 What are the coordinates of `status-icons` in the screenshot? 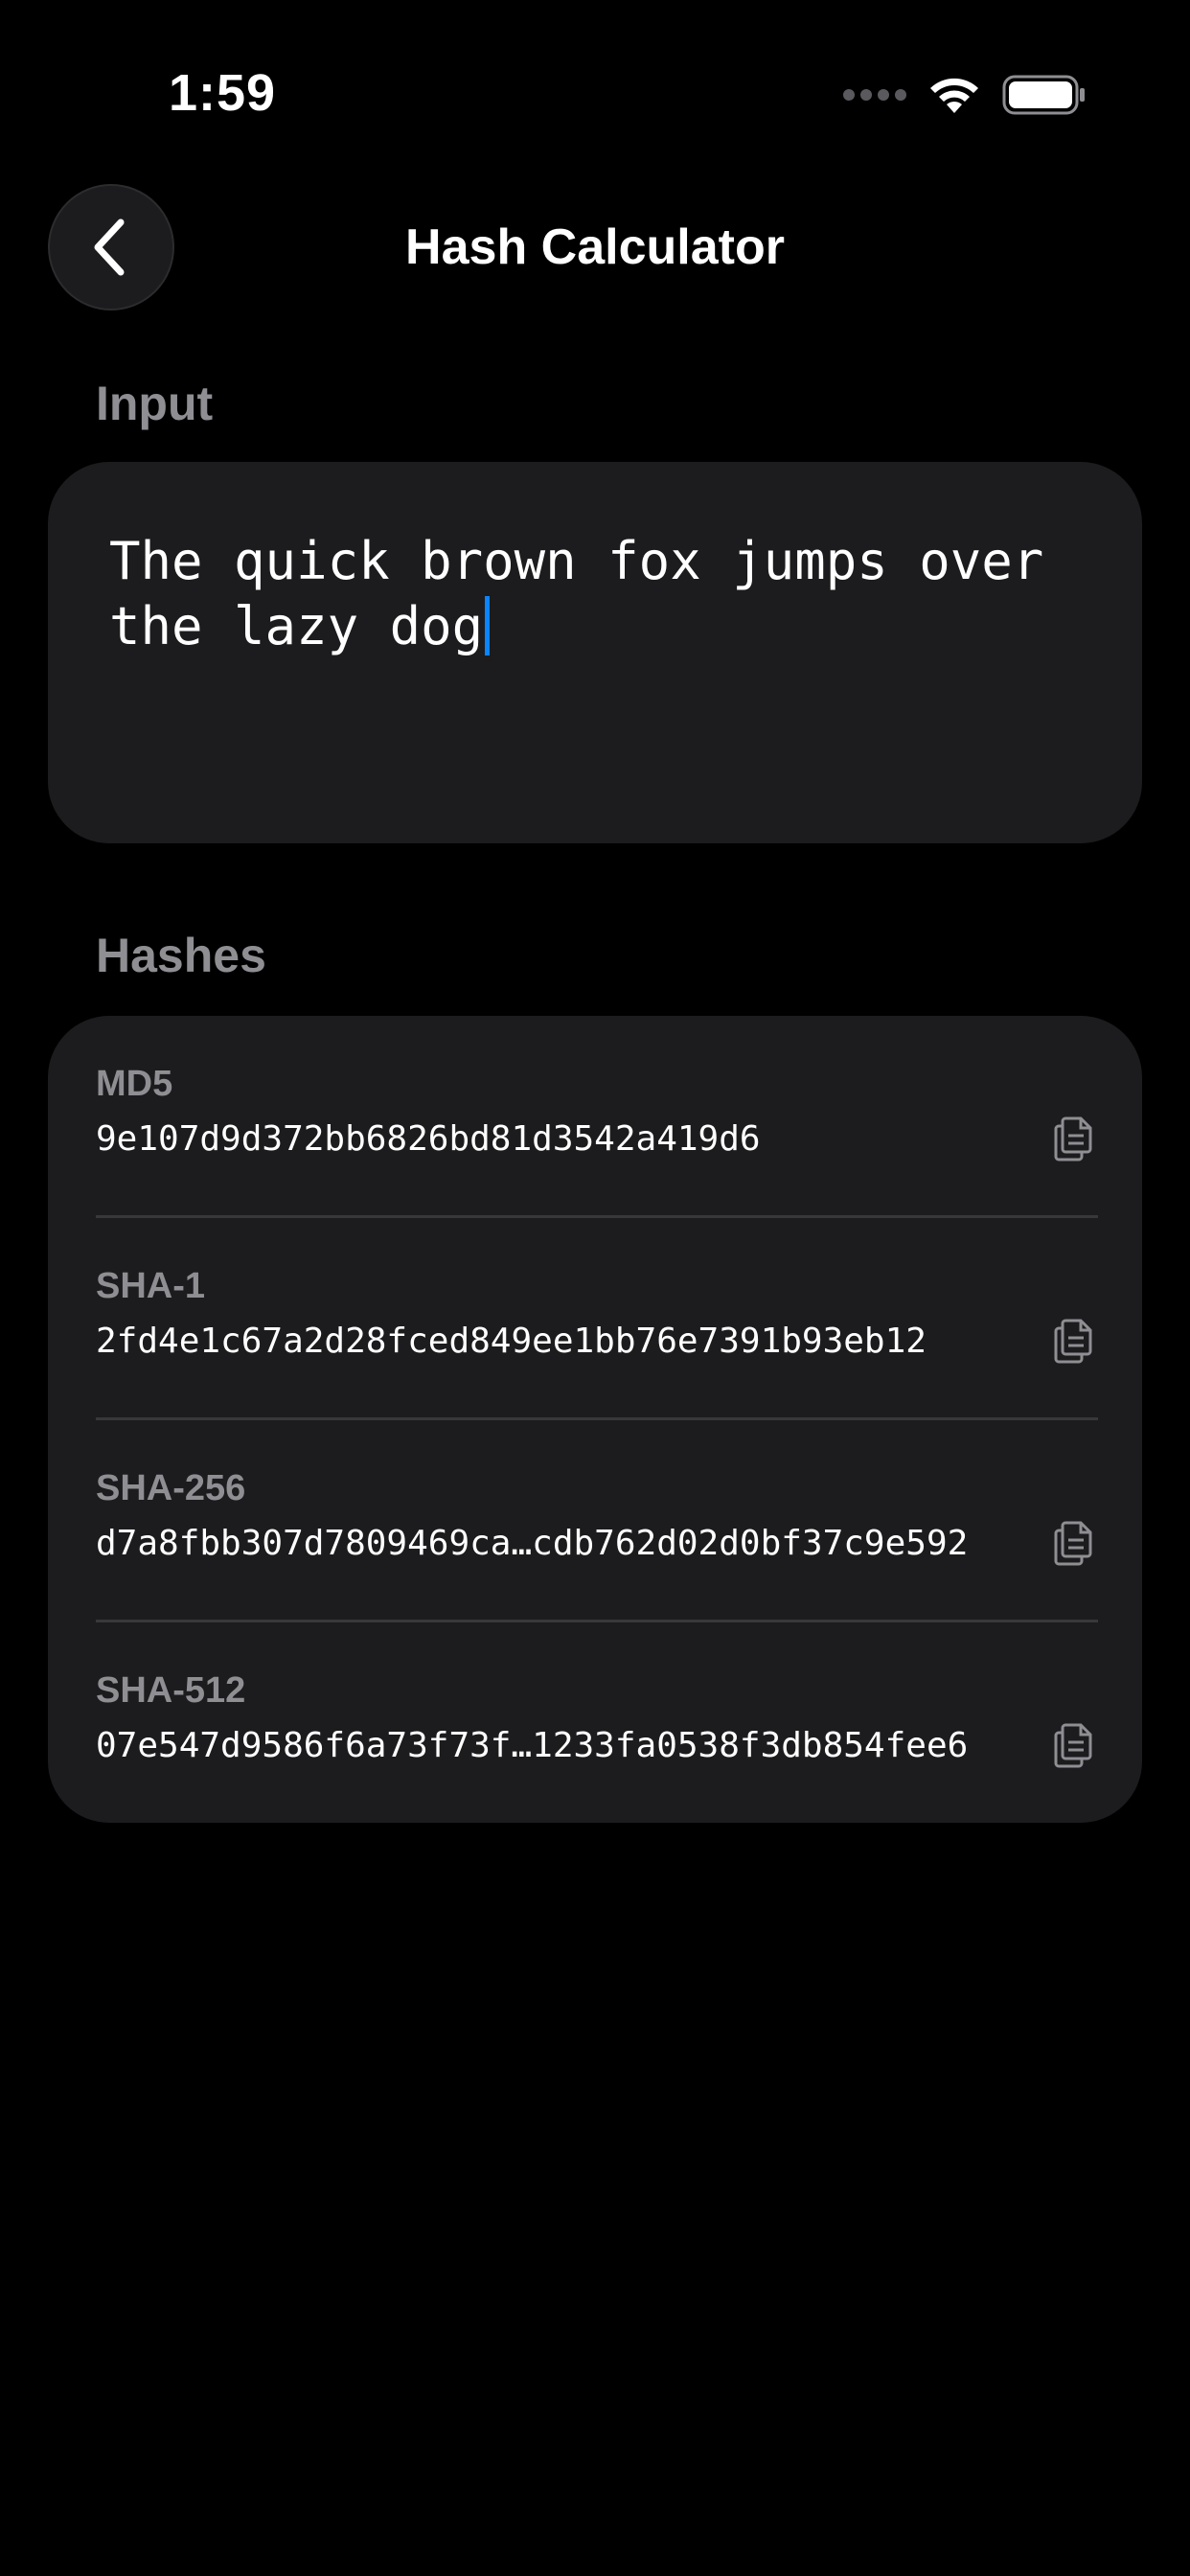 It's located at (965, 95).